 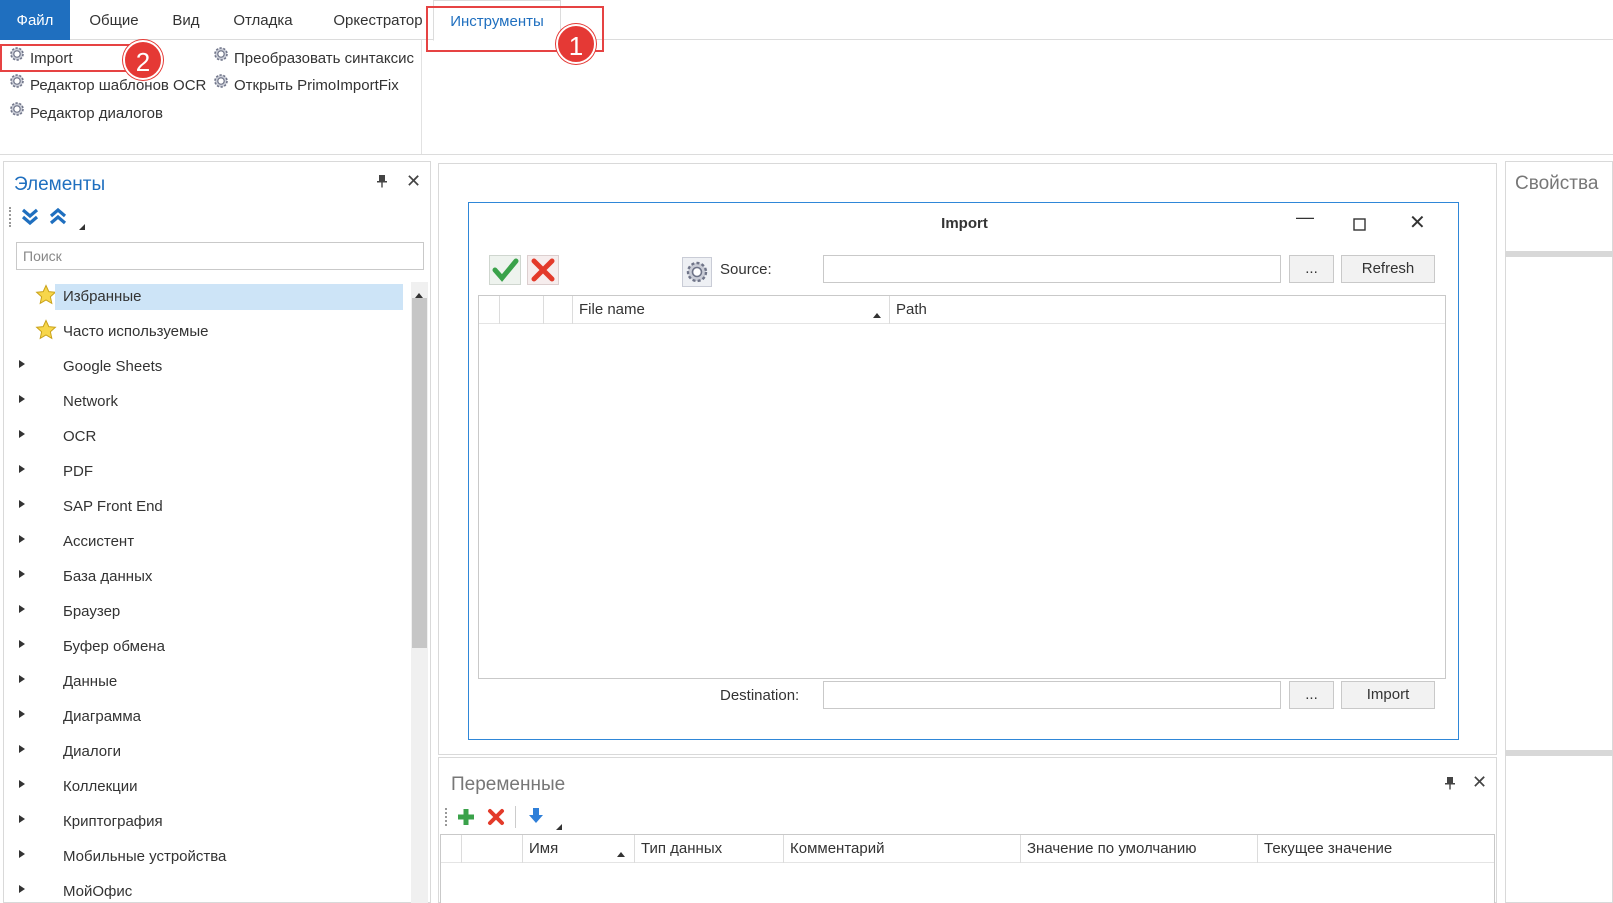 What do you see at coordinates (536, 817) in the screenshot?
I see `move-down-icon` at bounding box center [536, 817].